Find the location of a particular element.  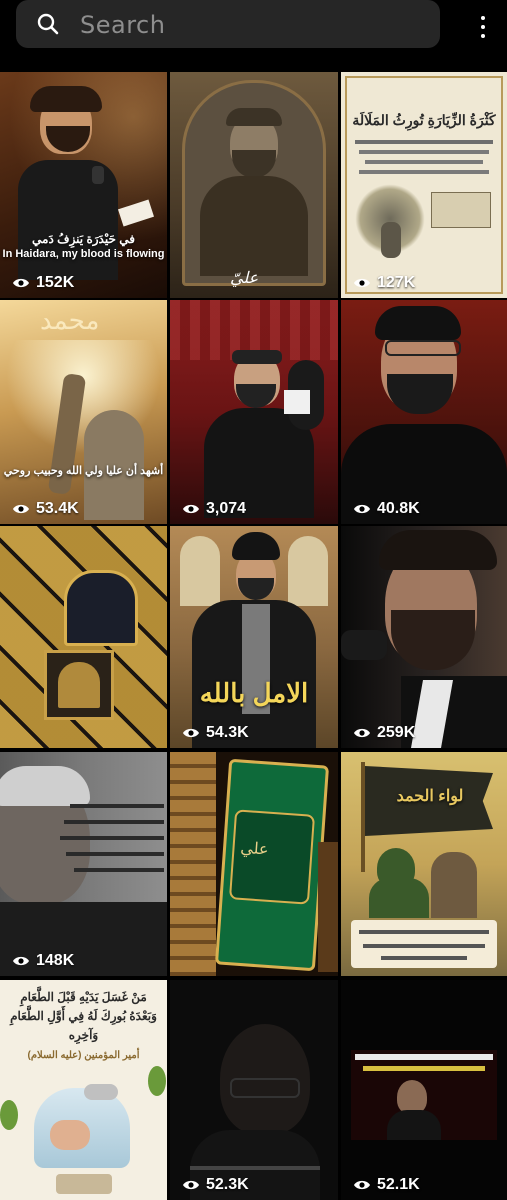

grid-tile: 3,074 is located at coordinates (254, 412).